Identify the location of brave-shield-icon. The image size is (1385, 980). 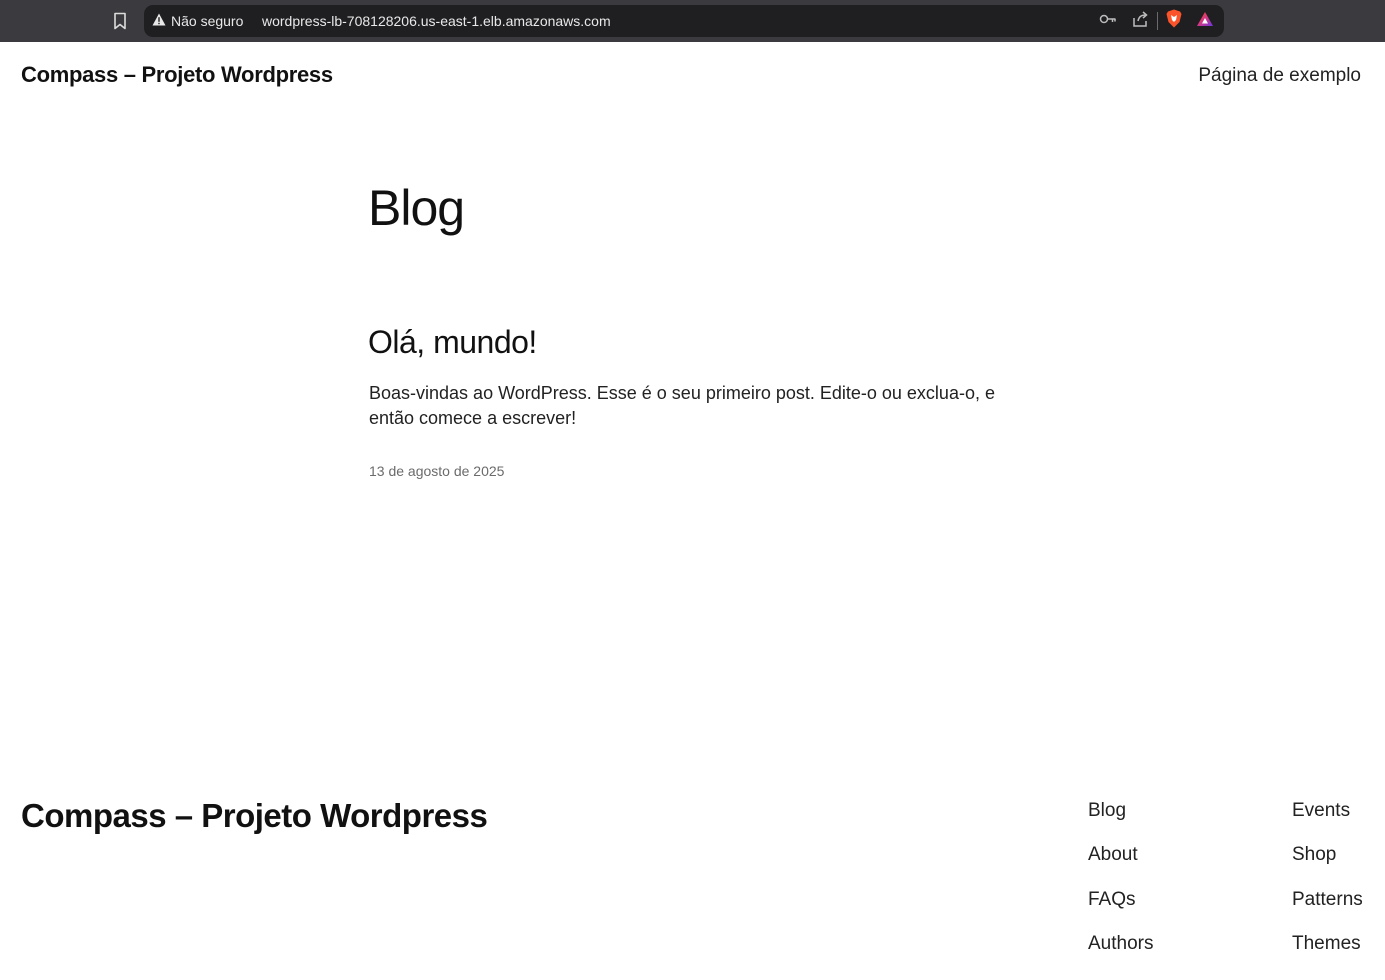
(1174, 21).